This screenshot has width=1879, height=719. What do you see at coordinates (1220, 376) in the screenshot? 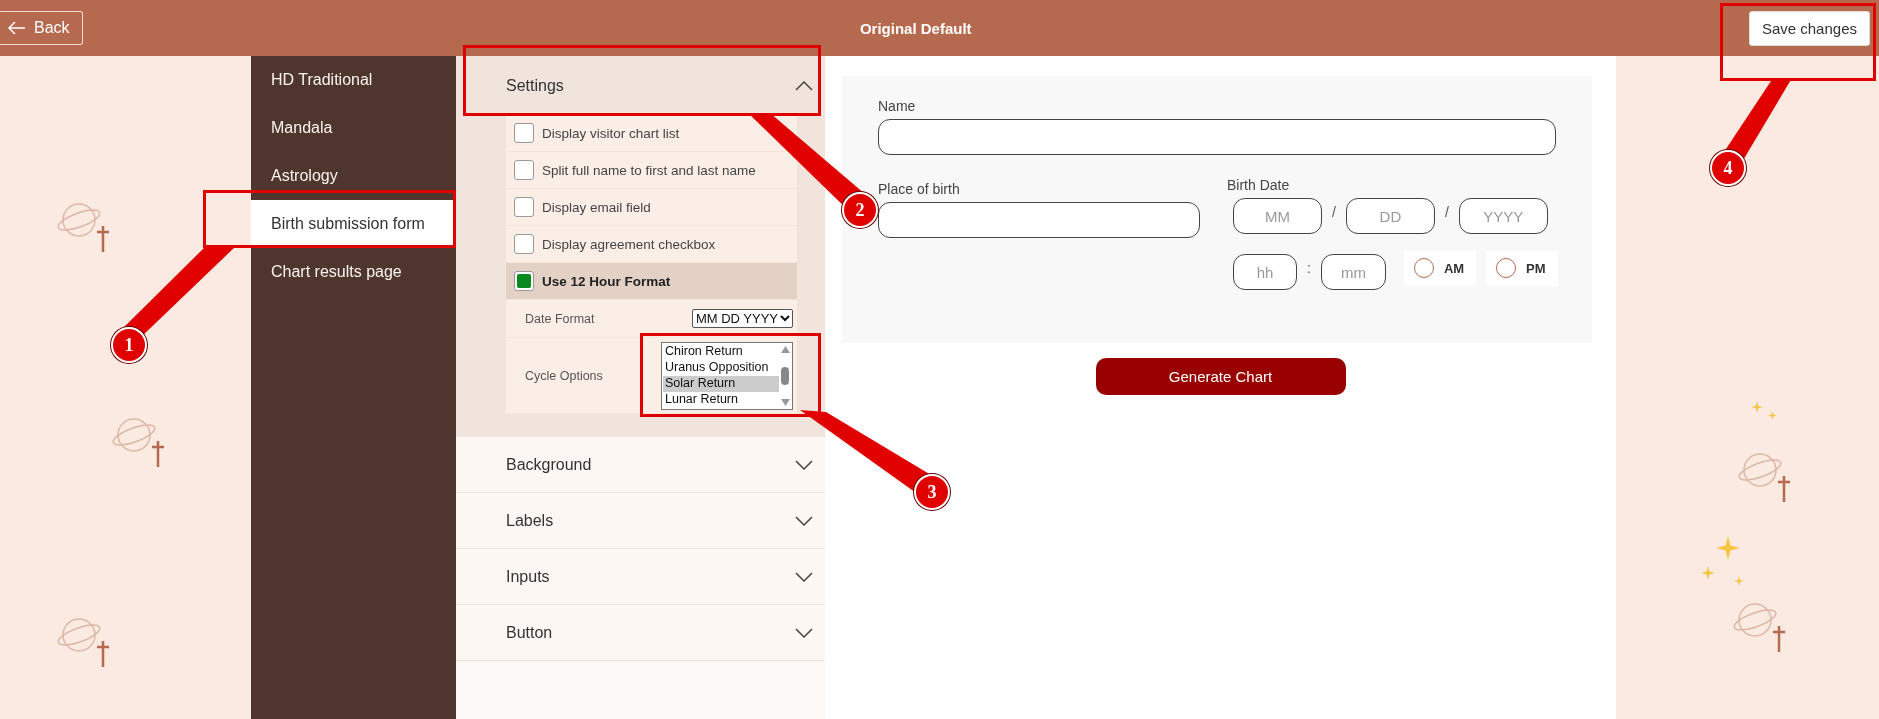
I see `generate-chart-button: Generate Chart` at bounding box center [1220, 376].